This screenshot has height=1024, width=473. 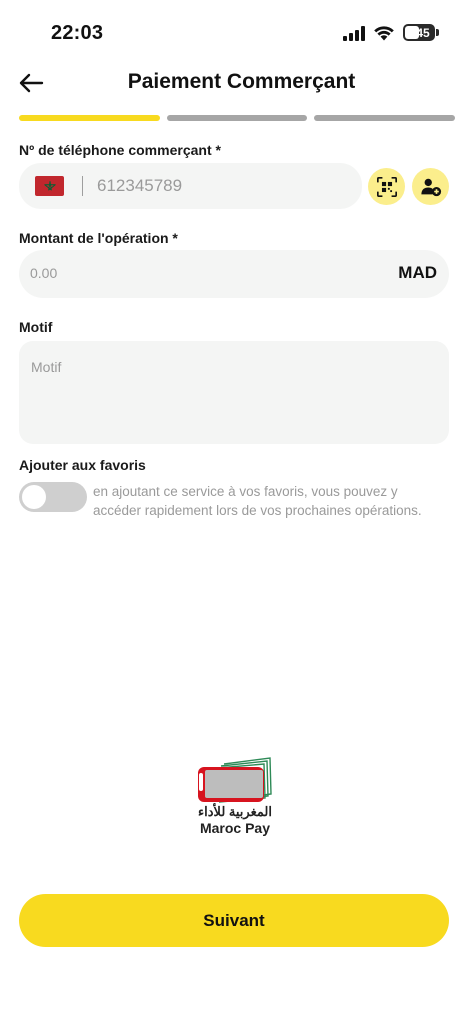 I want to click on favorites-toggle, so click(x=53, y=497).